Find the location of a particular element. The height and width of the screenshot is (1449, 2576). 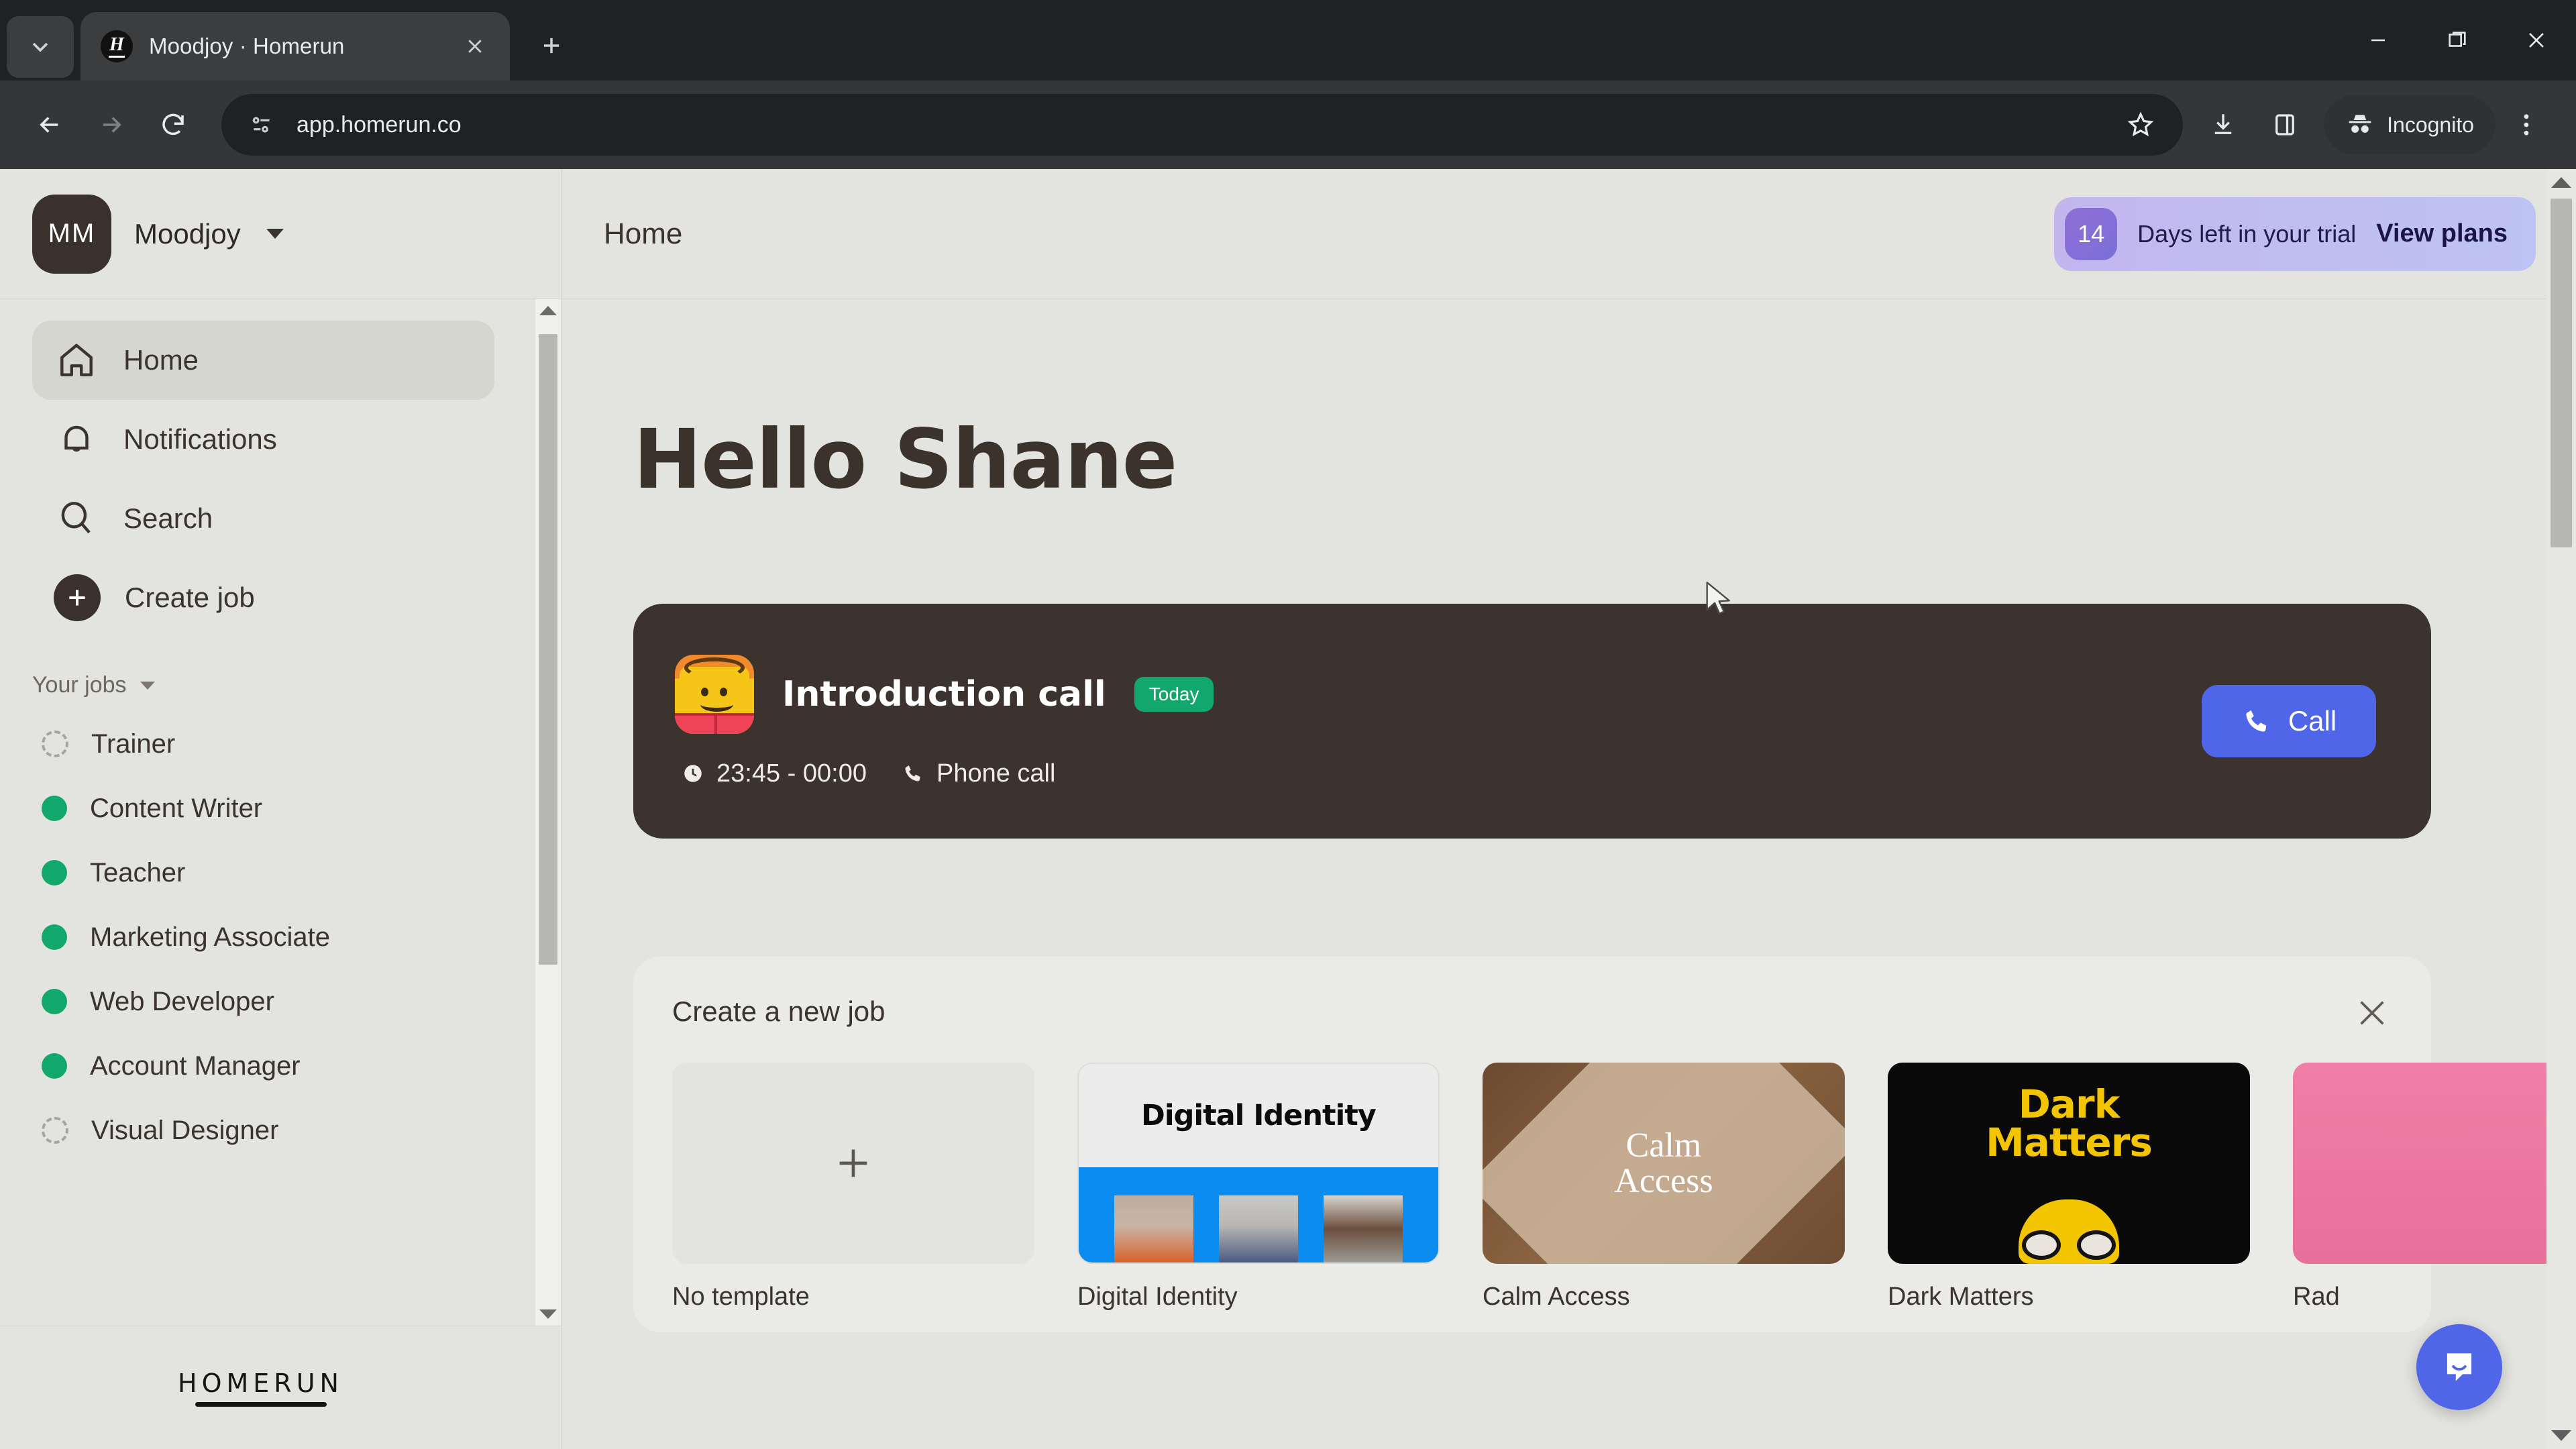

site-settings-icon is located at coordinates (261, 124).